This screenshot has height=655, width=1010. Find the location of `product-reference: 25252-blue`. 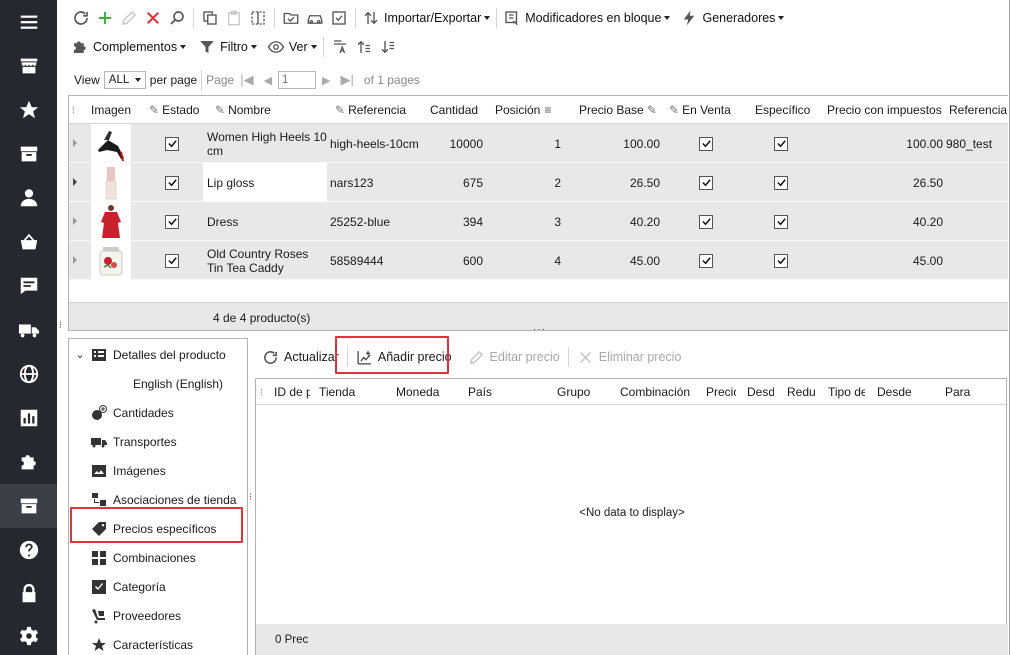

product-reference: 25252-blue is located at coordinates (360, 221).